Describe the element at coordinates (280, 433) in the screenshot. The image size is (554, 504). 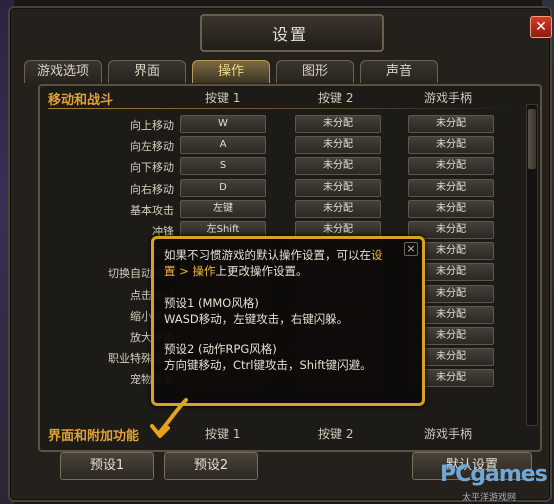
I see `section2-header: 界面和附加功能 按键 1 按键 2 游戏手柄` at that location.